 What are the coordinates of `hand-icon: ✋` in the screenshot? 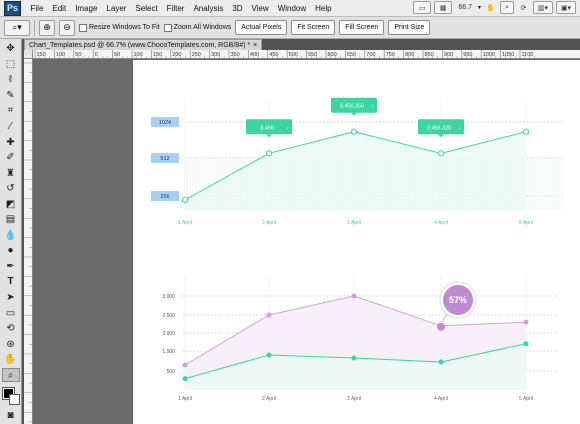 It's located at (490, 7).